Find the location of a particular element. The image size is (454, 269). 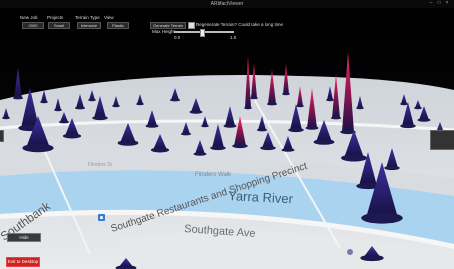

terrain-type-value: Intensive is located at coordinates (89, 25).